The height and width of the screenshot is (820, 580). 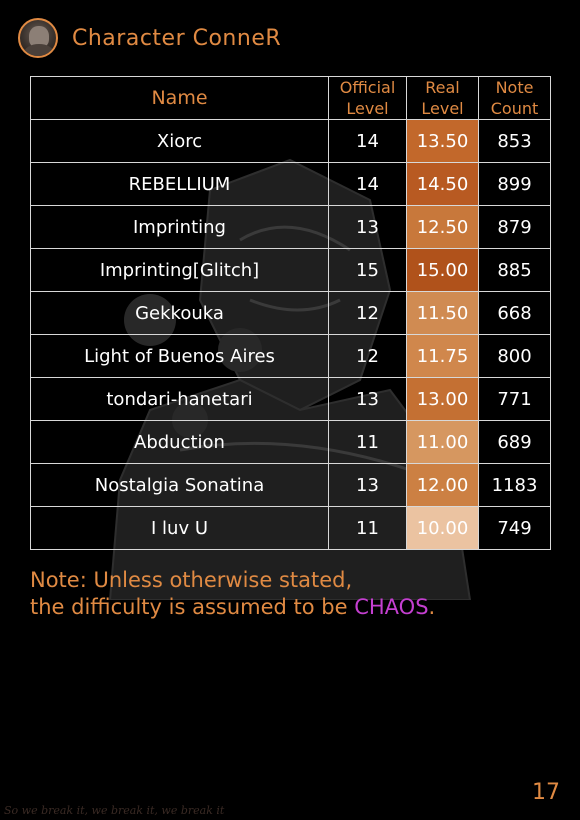 What do you see at coordinates (442, 528) in the screenshot?
I see `real-level-cell: 10.00` at bounding box center [442, 528].